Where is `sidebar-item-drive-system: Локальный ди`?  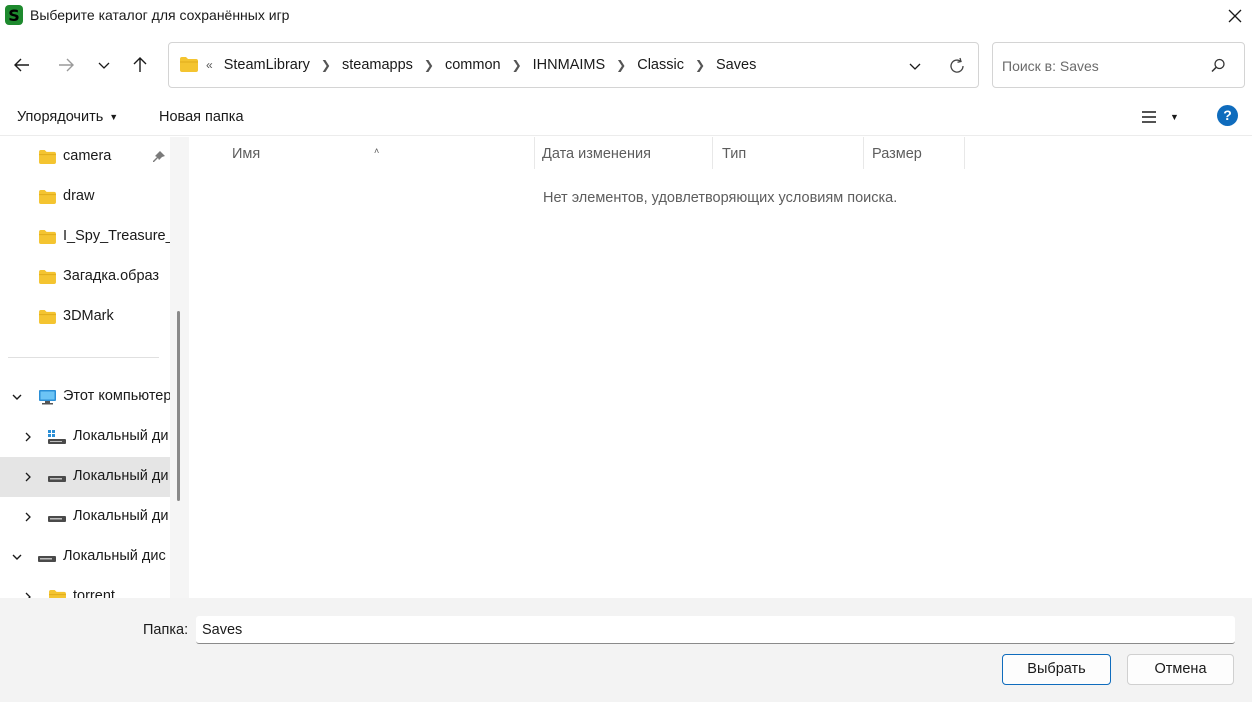
sidebar-item-drive-system: Локальный ди is located at coordinates (85, 437).